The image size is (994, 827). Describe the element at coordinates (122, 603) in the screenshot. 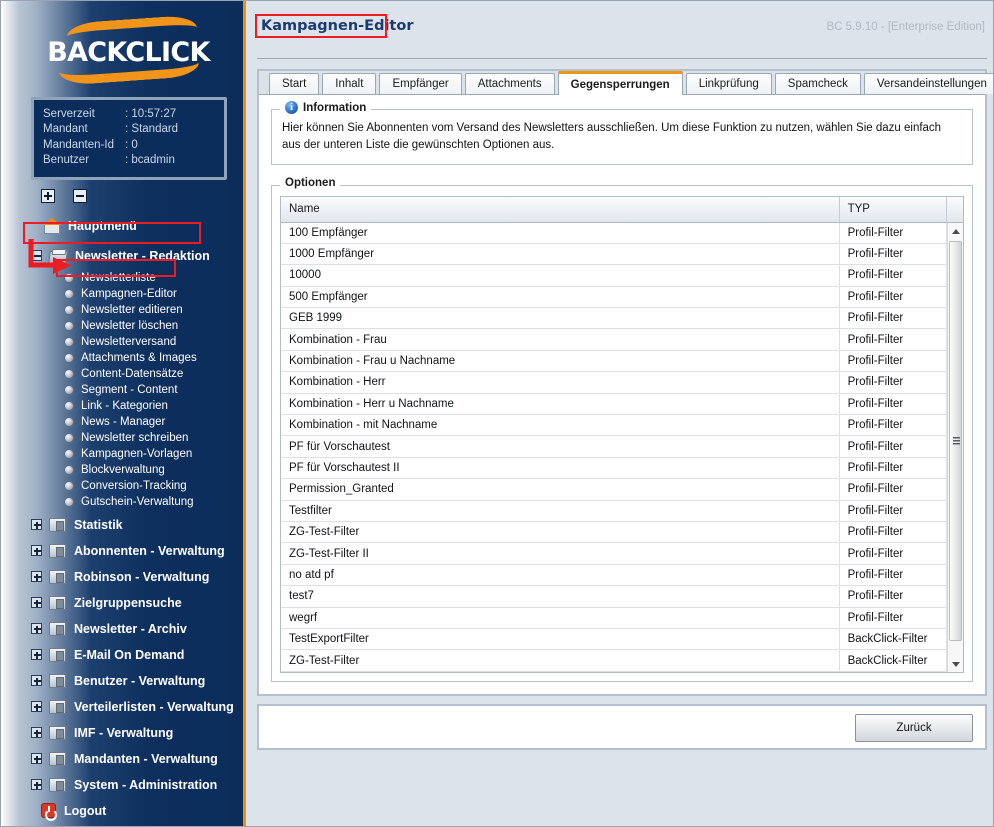

I see `sidebar-group-zielgruppensuche: Zielgruppensuche` at that location.